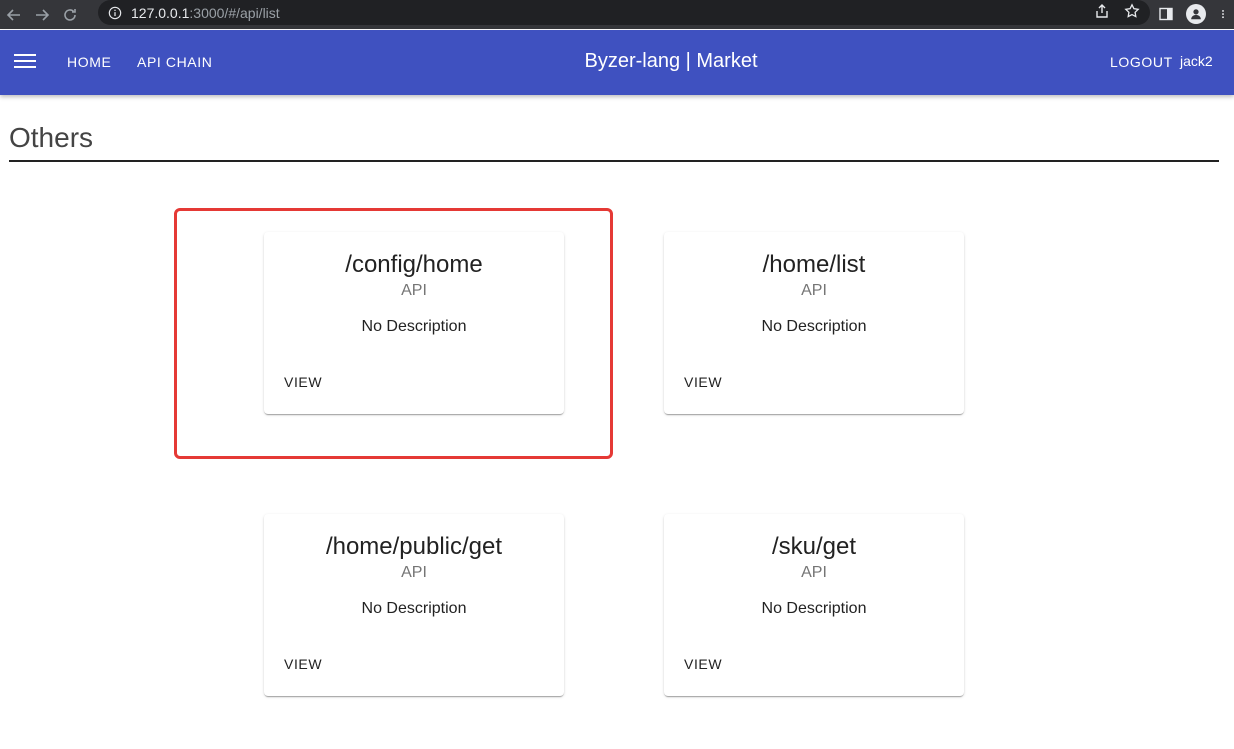  Describe the element at coordinates (1196, 61) in the screenshot. I see `username: jack2` at that location.